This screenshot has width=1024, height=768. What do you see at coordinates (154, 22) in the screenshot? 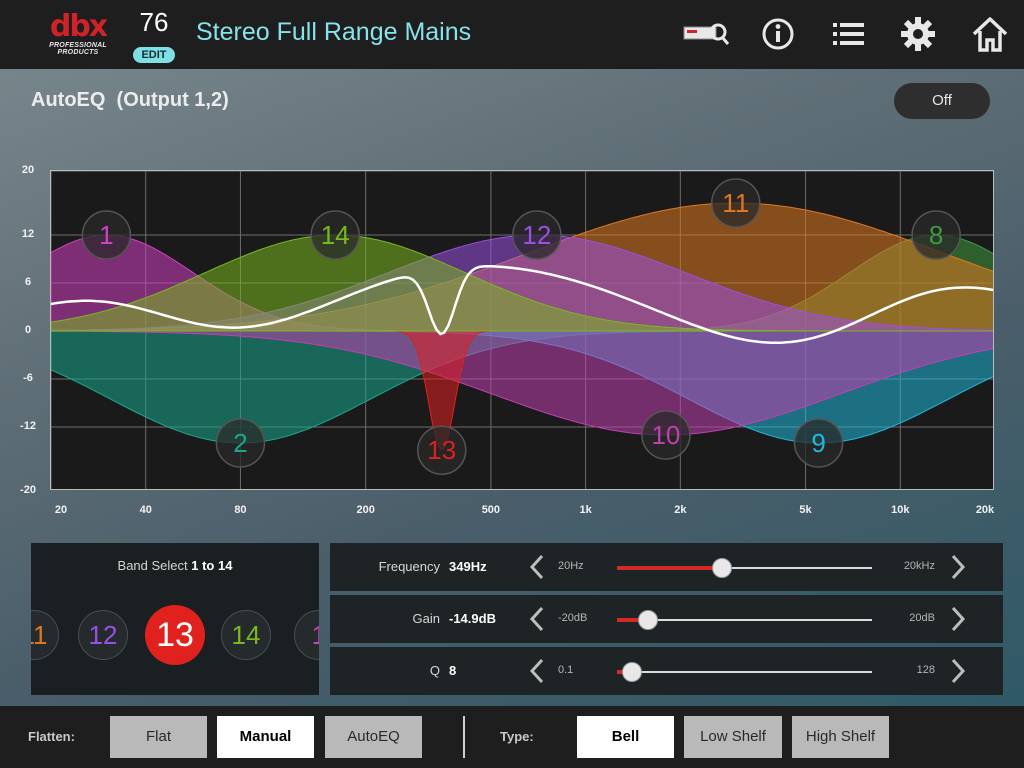
I see `preset-number: 76` at bounding box center [154, 22].